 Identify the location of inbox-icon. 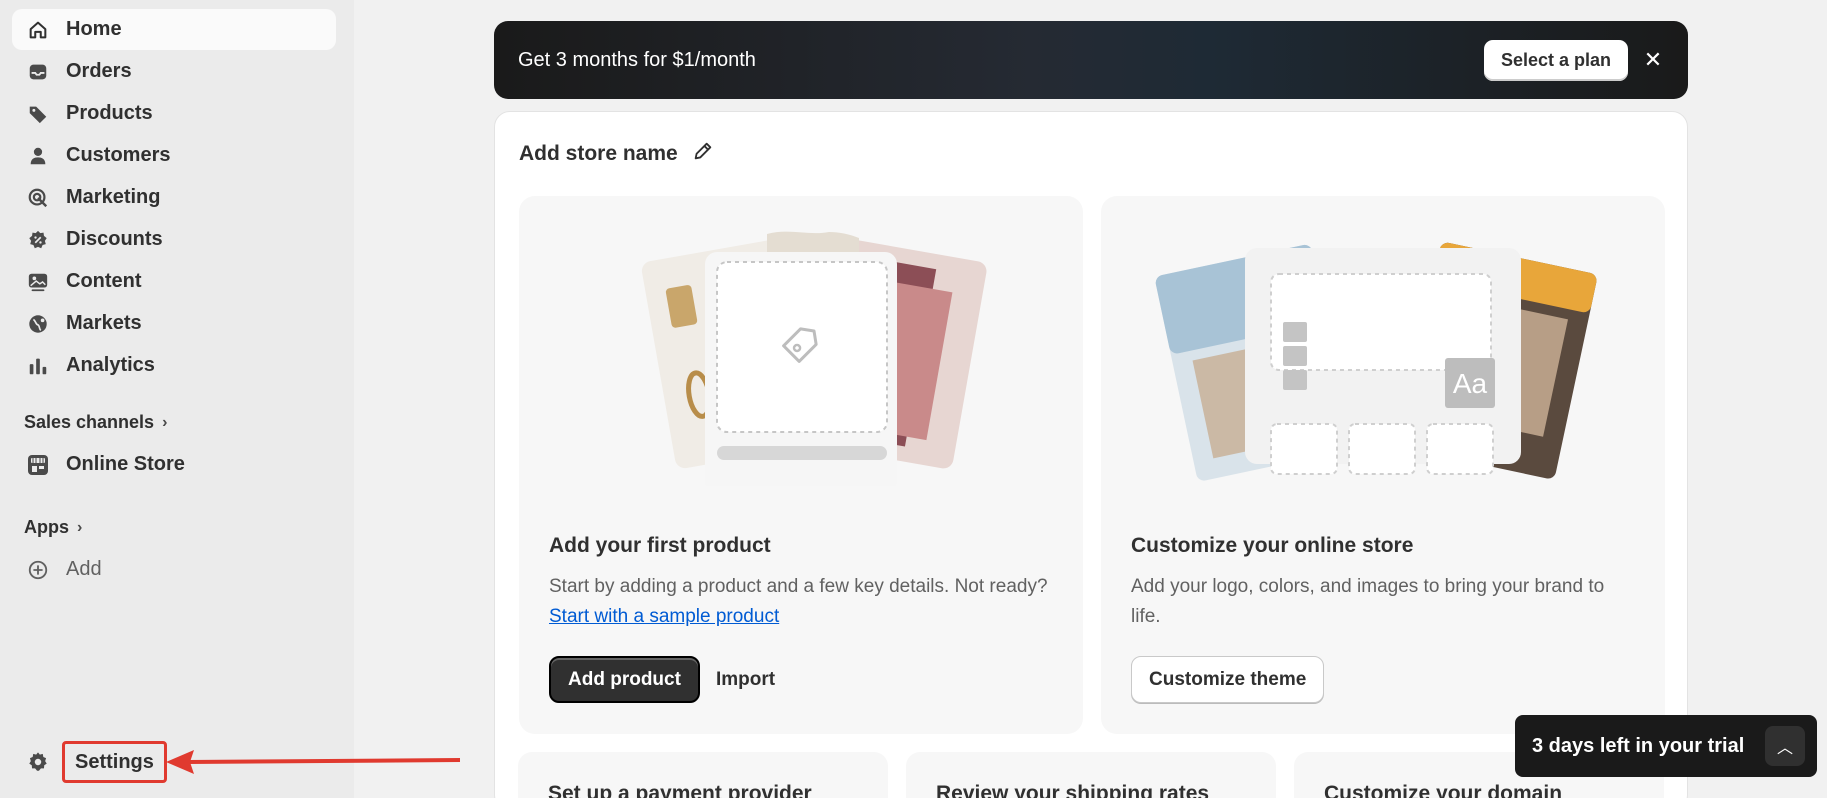
(38, 72).